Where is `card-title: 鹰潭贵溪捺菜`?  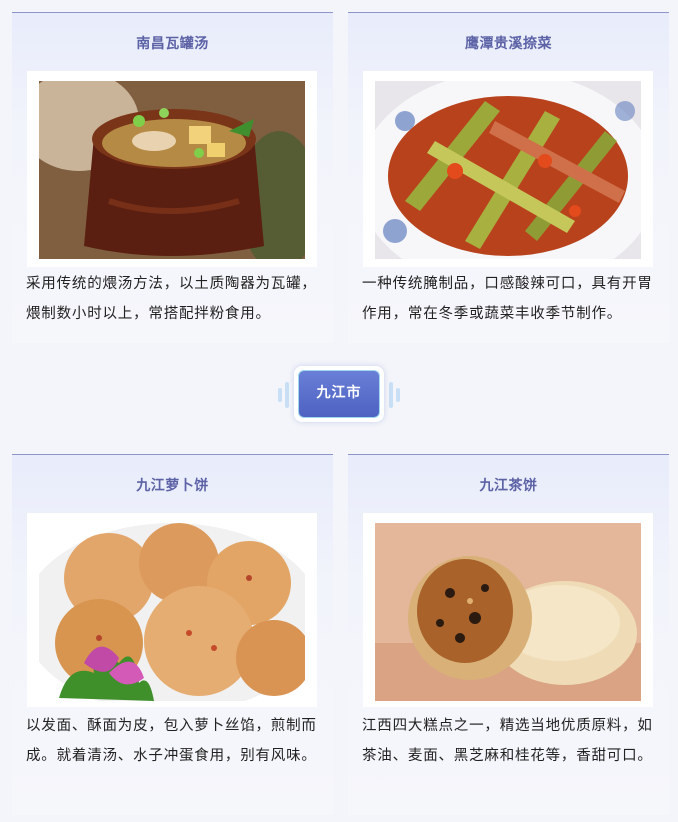
card-title: 鹰潭贵溪捺菜 is located at coordinates (508, 44).